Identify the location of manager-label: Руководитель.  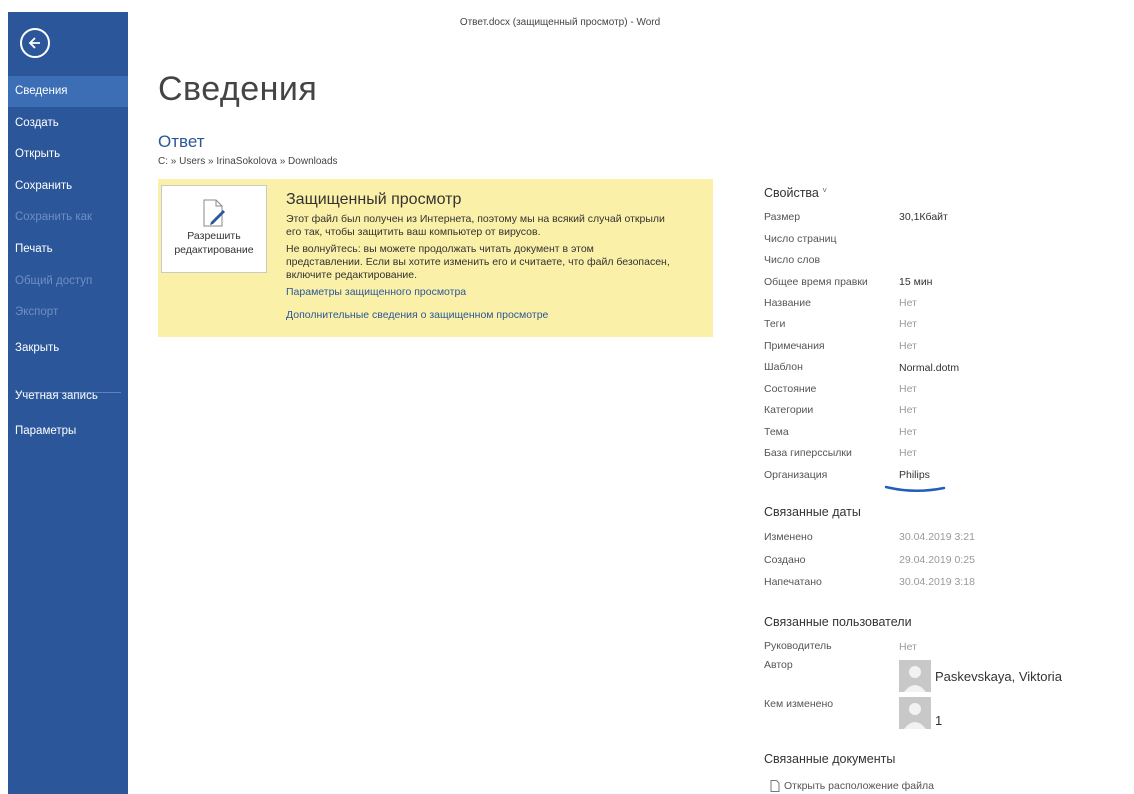
(798, 646).